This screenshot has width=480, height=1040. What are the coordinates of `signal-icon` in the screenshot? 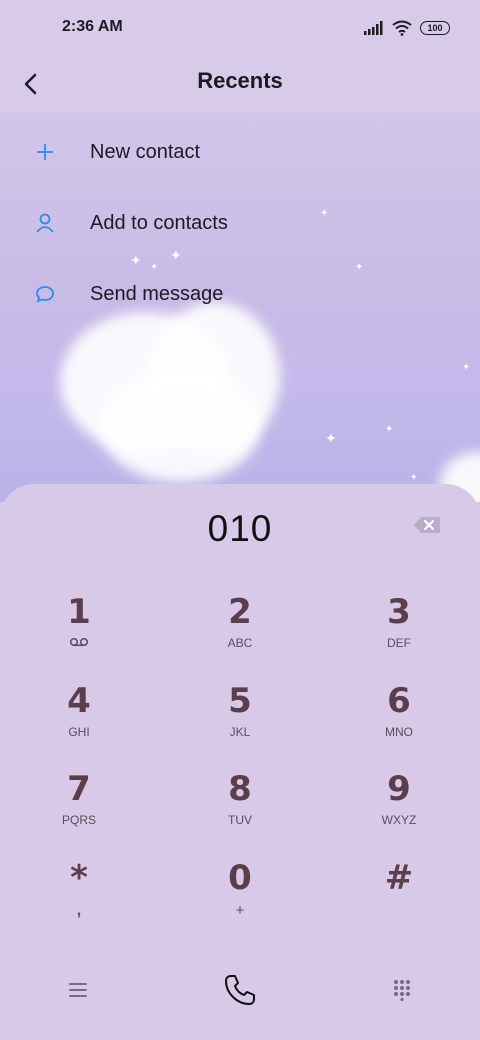 It's located at (373, 28).